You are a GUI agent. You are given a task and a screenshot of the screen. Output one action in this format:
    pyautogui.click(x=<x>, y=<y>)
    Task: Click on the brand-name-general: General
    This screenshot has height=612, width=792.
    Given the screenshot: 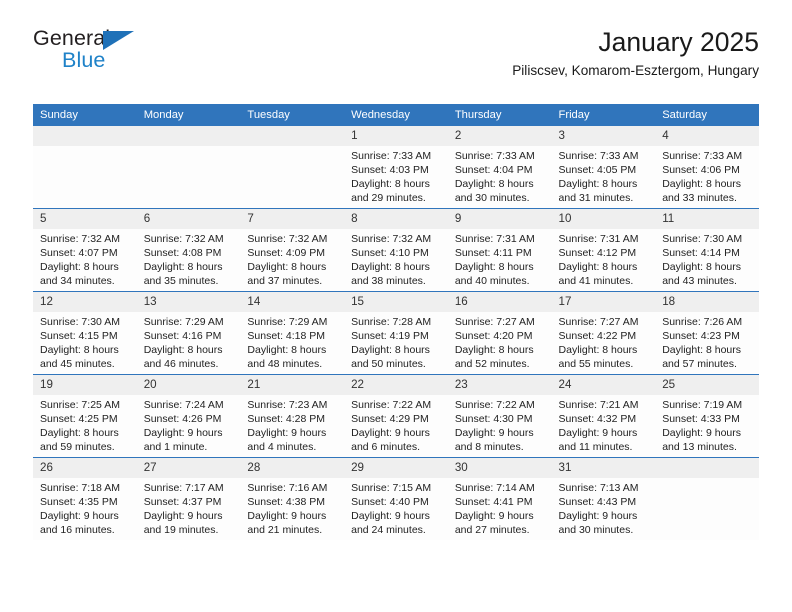 What is the action you would take?
    pyautogui.click(x=72, y=38)
    